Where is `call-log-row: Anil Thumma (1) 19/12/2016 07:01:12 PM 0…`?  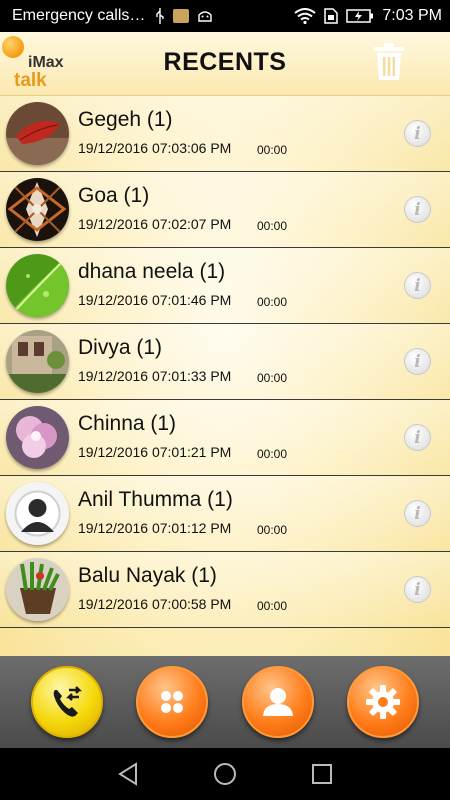 call-log-row: Anil Thumma (1) 19/12/2016 07:01:12 PM 0… is located at coordinates (225, 514).